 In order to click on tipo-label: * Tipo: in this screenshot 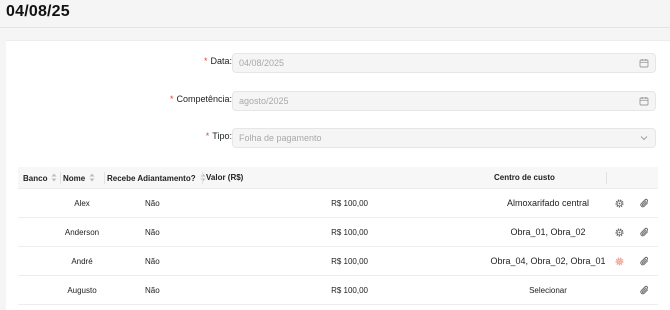, I will do `click(218, 136)`.